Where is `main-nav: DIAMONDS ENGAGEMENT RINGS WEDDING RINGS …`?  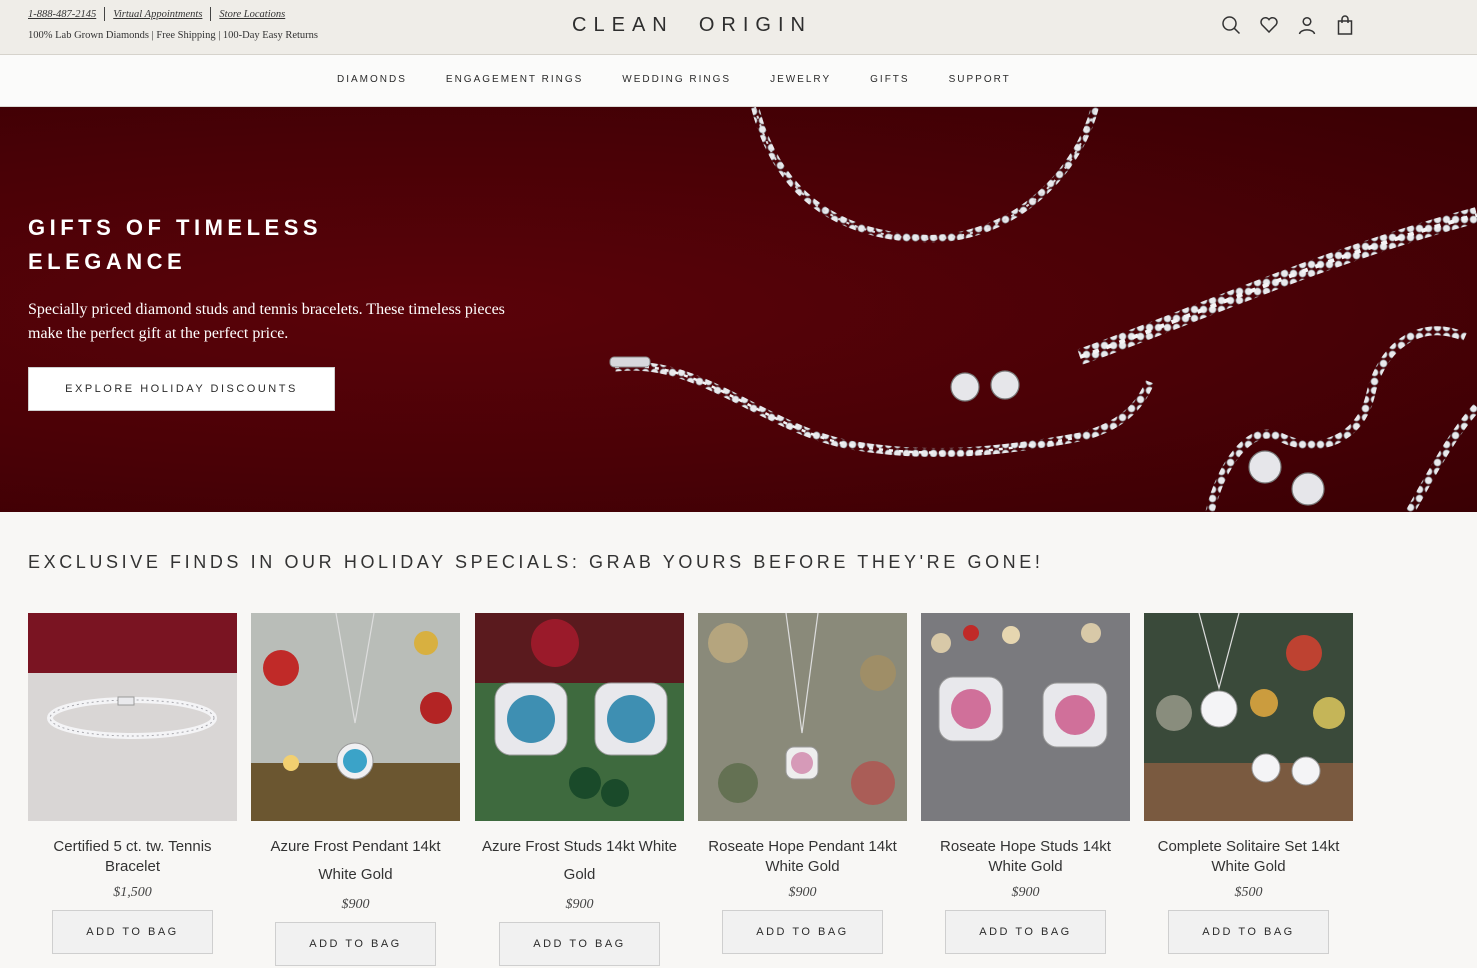 main-nav: DIAMONDS ENGAGEMENT RINGS WEDDING RINGS … is located at coordinates (738, 81).